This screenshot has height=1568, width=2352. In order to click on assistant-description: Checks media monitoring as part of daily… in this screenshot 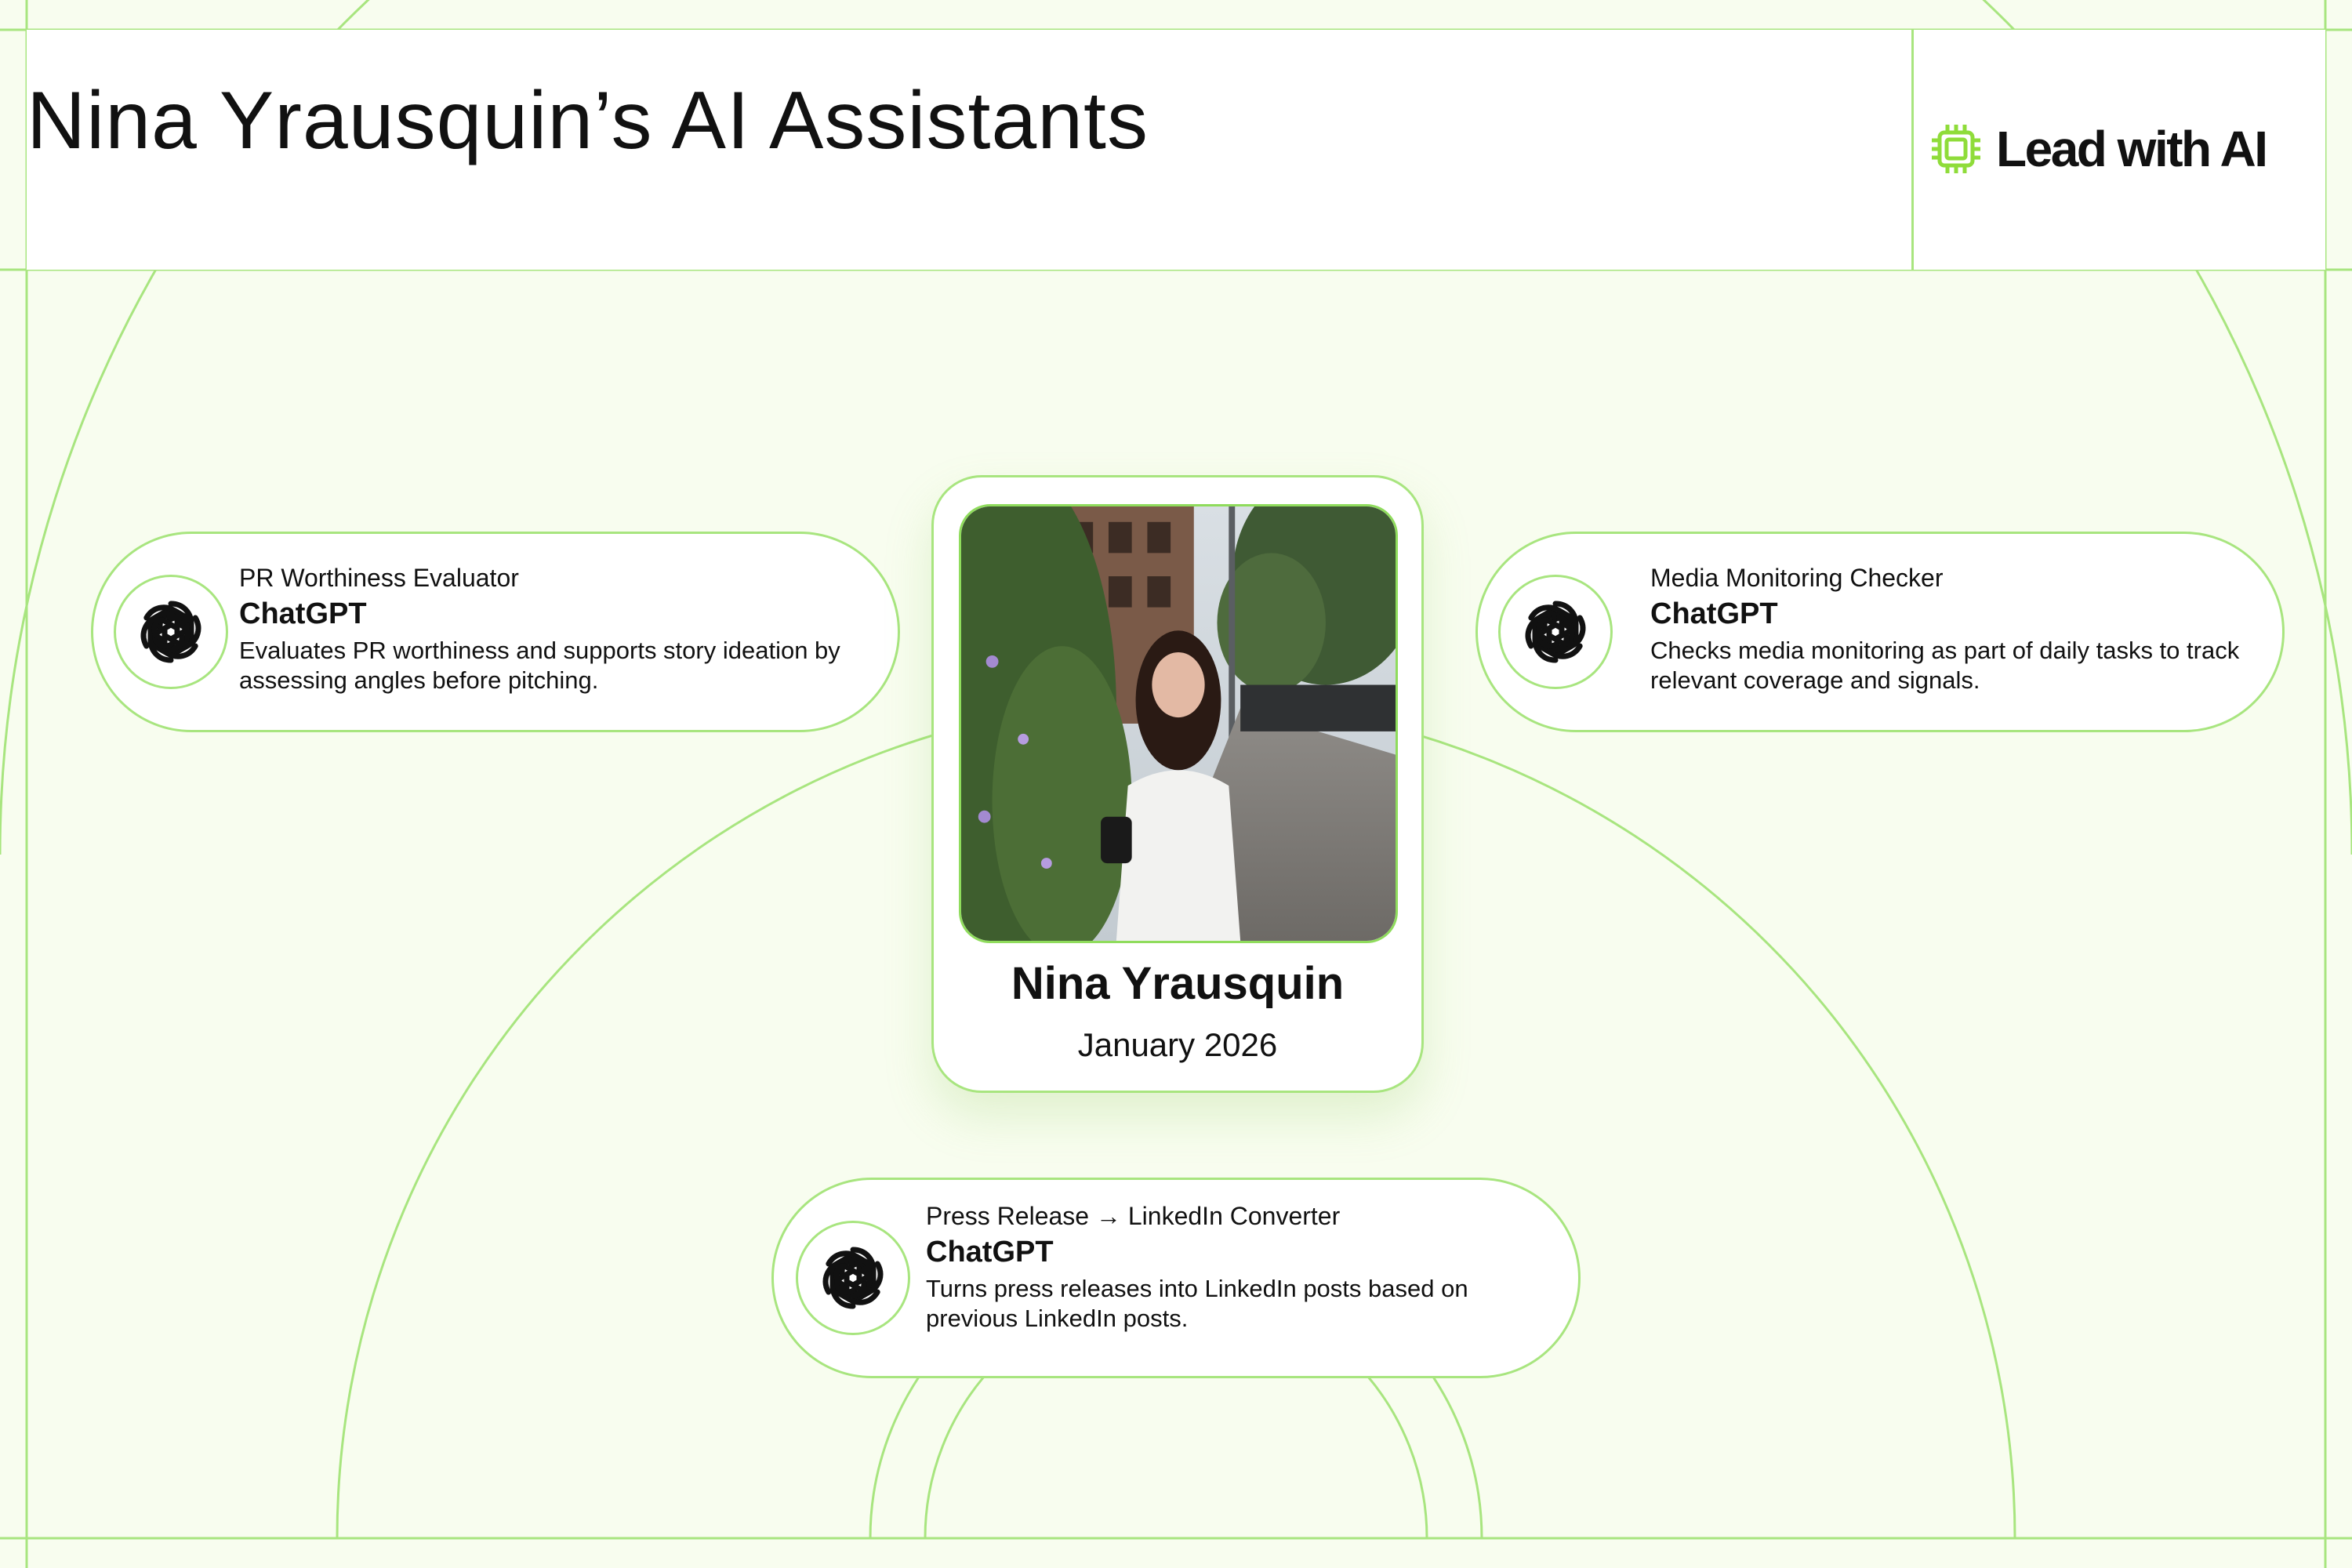, I will do `click(1945, 665)`.